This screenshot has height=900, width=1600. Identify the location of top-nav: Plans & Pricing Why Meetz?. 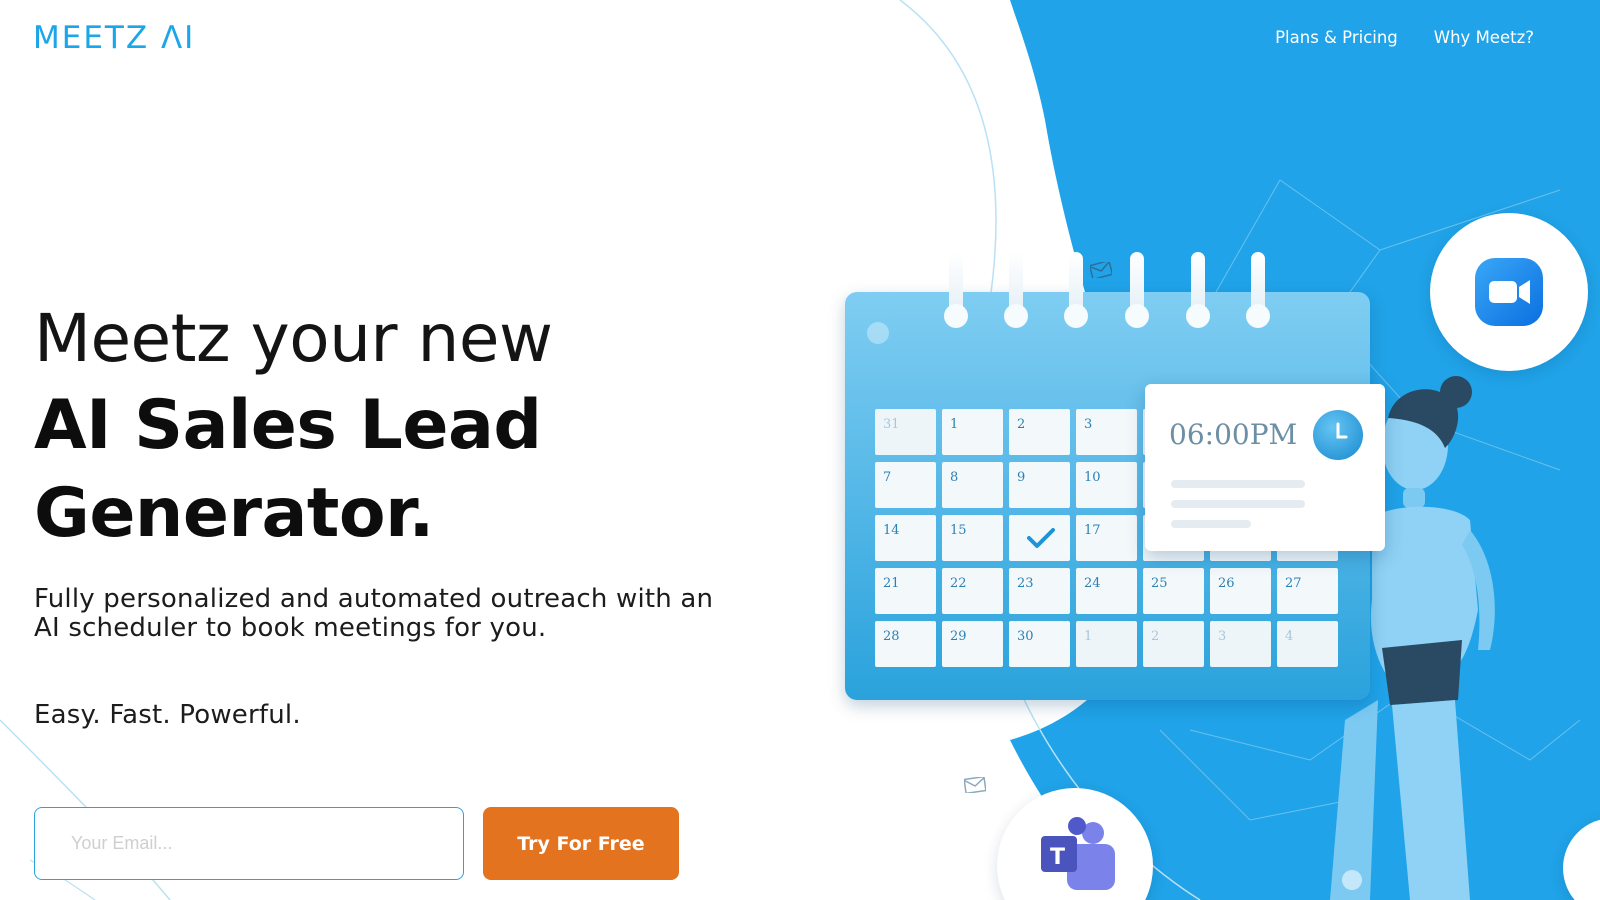
(1404, 37).